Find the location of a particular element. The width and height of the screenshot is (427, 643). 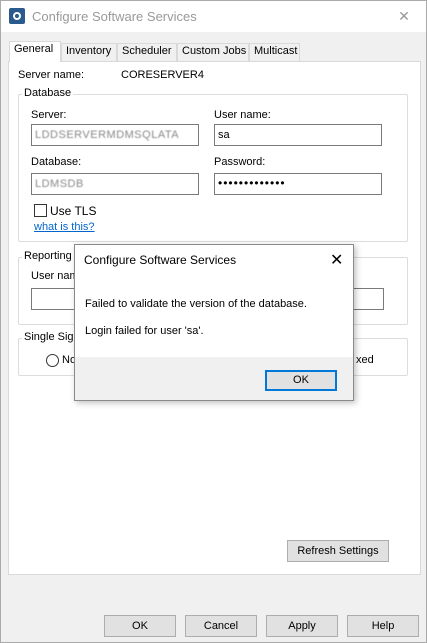

database-input-value: LDMSDB is located at coordinates (59, 184).